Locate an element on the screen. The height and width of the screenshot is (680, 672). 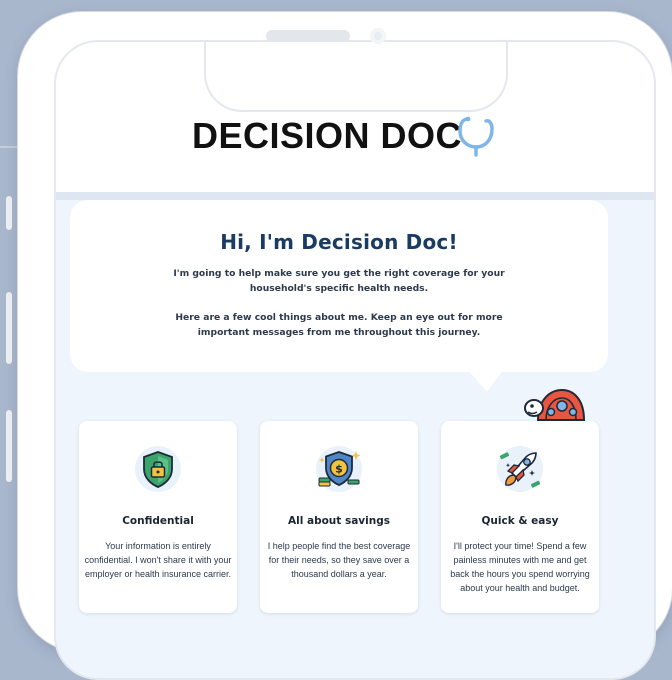
phone-volume-up-button is located at coordinates (9, 328).